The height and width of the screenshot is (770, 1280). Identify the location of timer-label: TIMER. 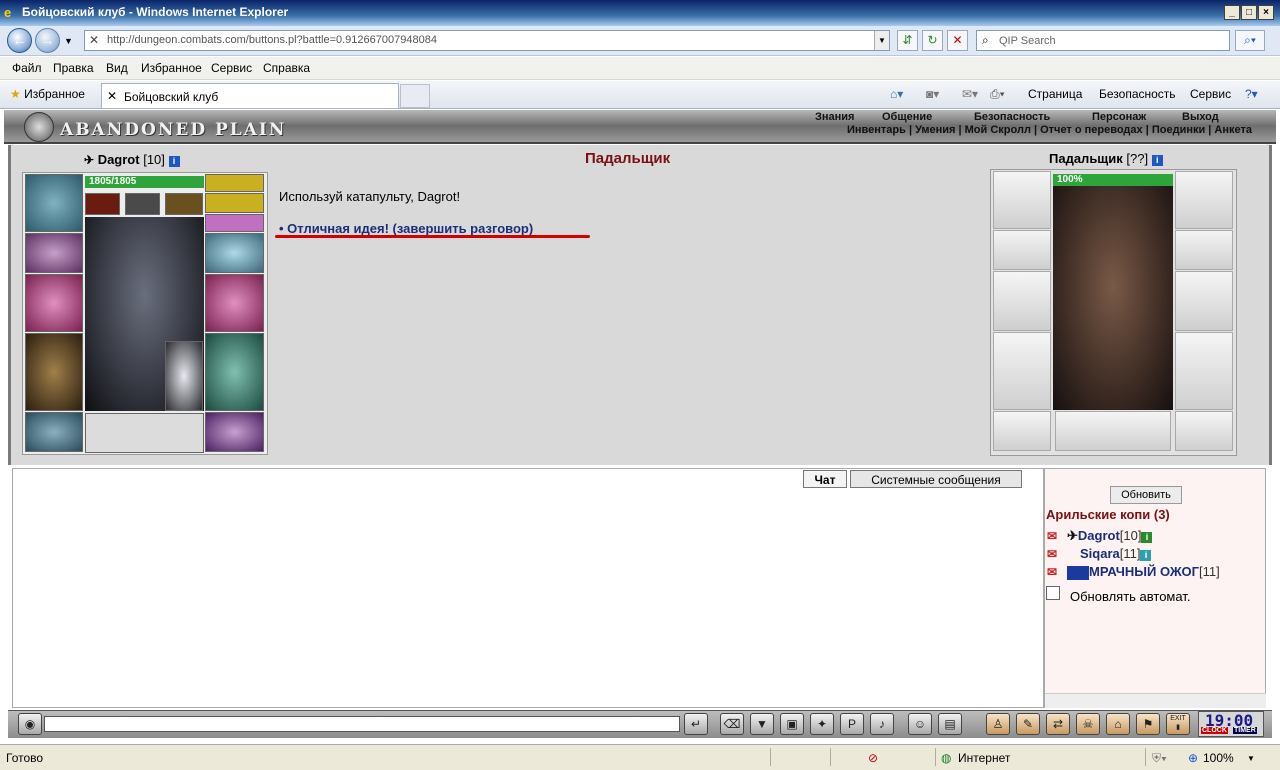
(1245, 730).